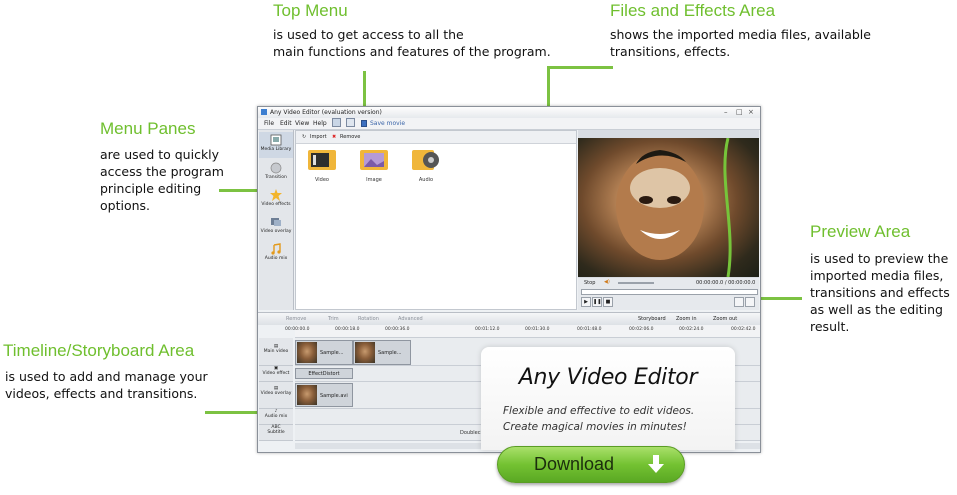  What do you see at coordinates (691, 329) in the screenshot?
I see `ruler-tick: 00:02:24.0` at bounding box center [691, 329].